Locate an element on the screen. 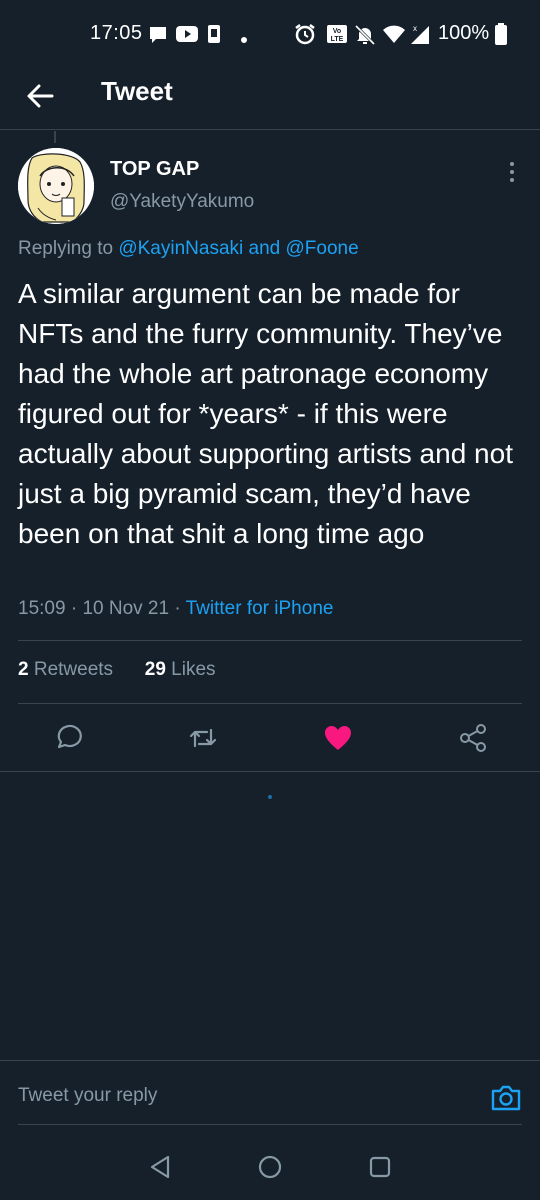  message-icon is located at coordinates (158, 37).